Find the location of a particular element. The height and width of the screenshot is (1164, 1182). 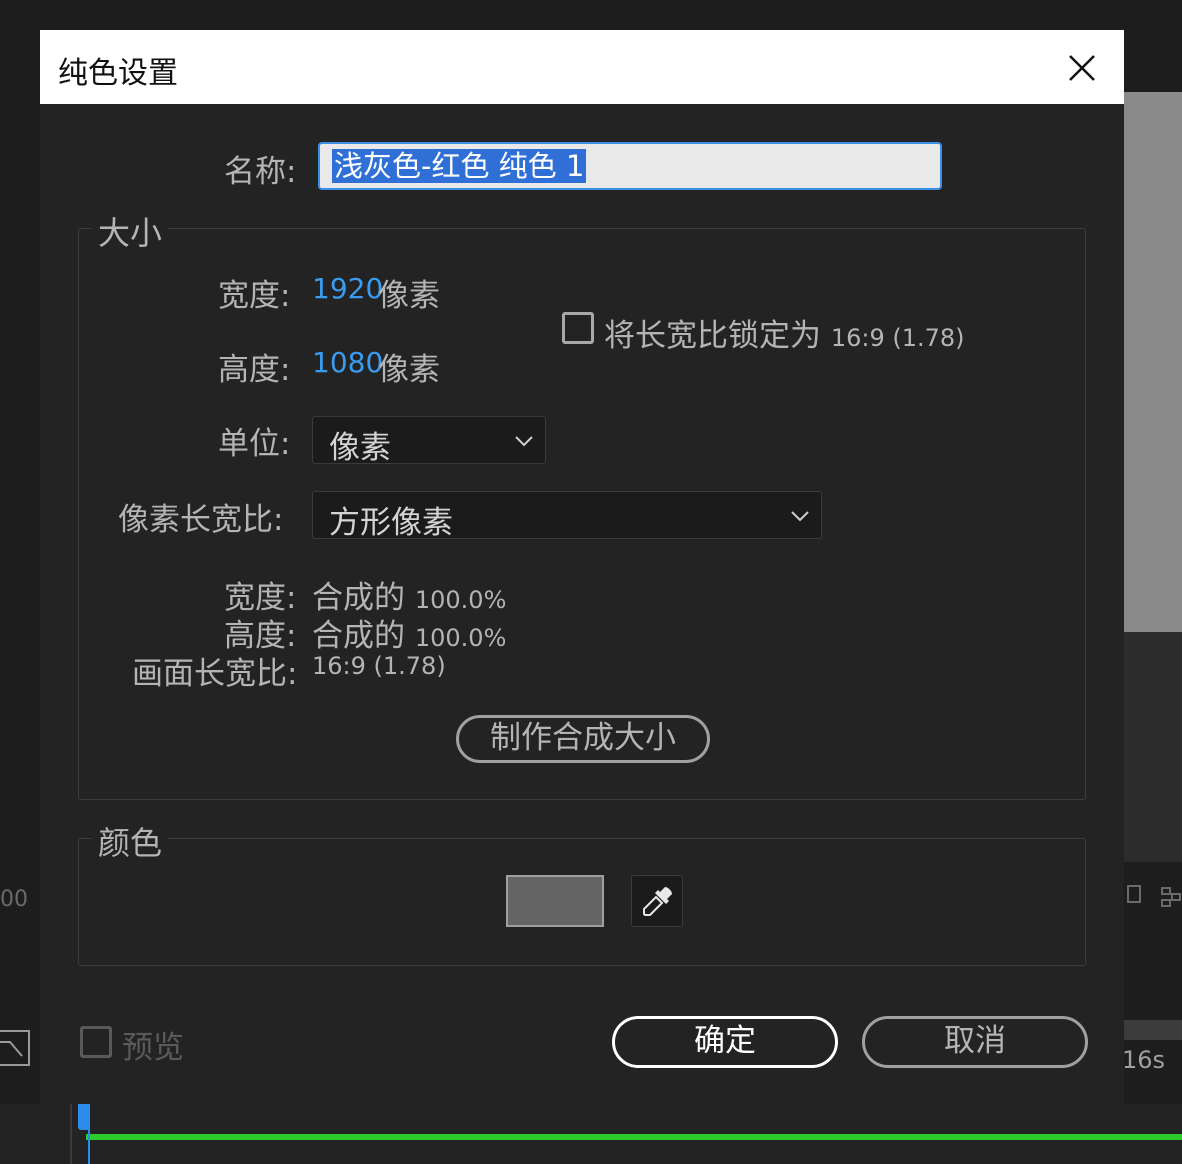

units-select-value: 像素 is located at coordinates (360, 448).